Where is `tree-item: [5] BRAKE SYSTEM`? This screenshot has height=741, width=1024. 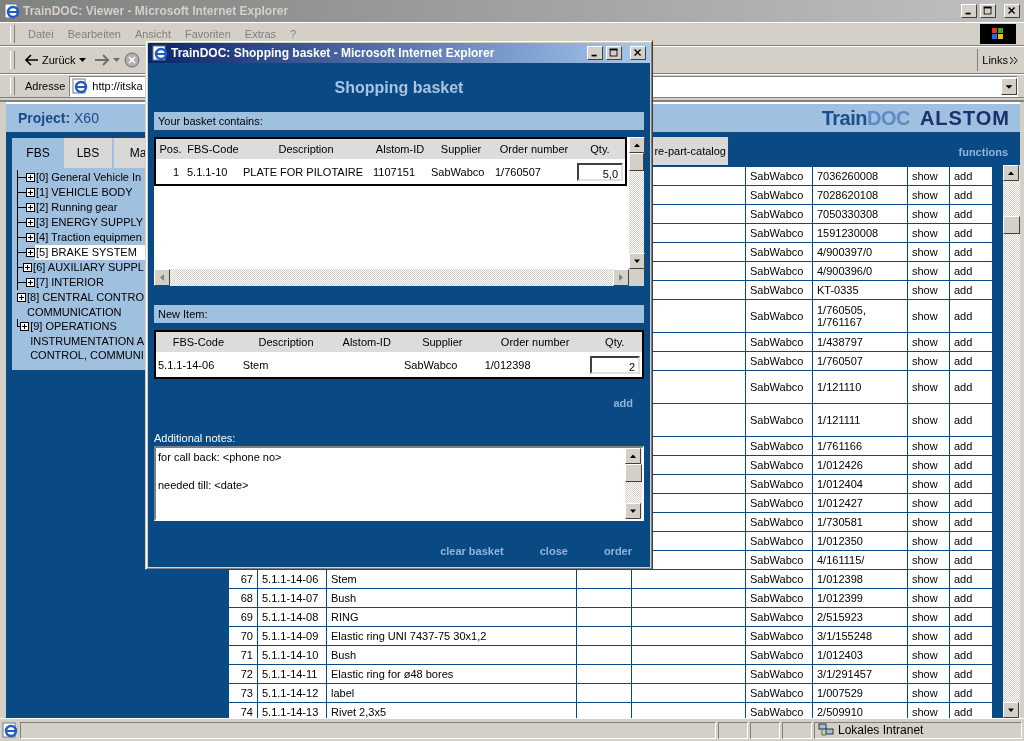 tree-item: [5] BRAKE SYSTEM is located at coordinates (90, 252).